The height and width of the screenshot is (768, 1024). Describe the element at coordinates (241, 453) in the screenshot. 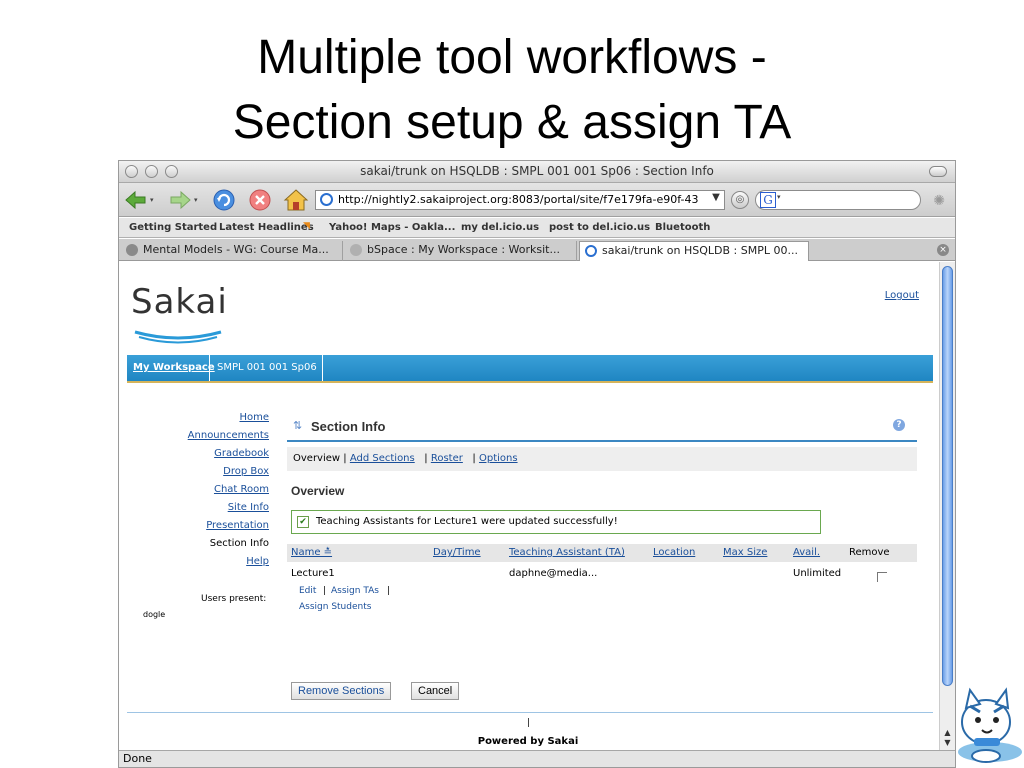

I see `tool-menu-gradebook: Gradebook` at that location.